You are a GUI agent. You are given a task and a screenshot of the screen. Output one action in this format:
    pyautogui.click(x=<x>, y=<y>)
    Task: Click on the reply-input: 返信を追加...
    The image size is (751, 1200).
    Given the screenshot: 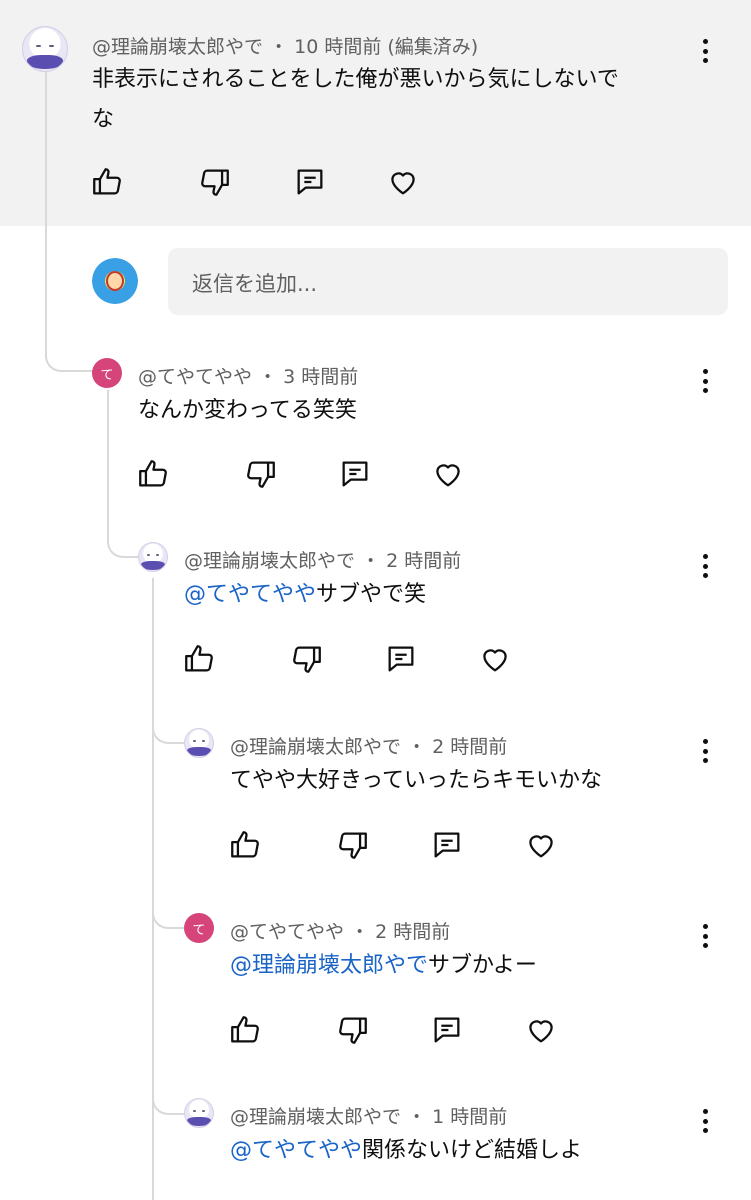 What is the action you would take?
    pyautogui.click(x=448, y=281)
    